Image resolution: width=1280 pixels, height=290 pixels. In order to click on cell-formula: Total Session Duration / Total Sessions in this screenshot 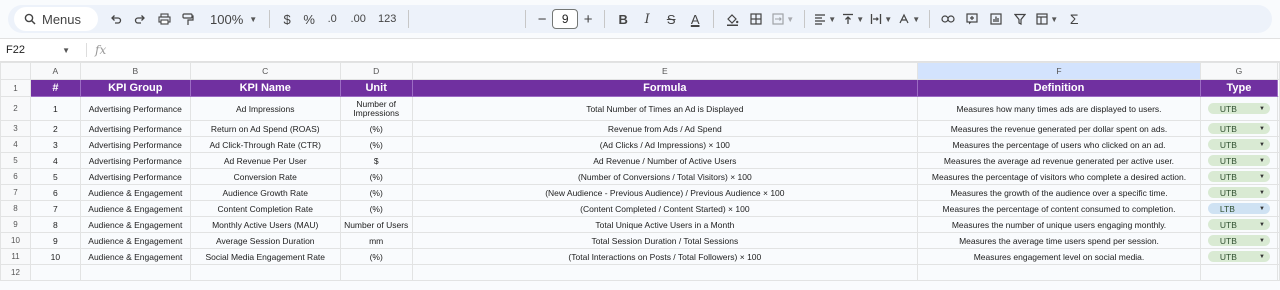, I will do `click(665, 240)`.